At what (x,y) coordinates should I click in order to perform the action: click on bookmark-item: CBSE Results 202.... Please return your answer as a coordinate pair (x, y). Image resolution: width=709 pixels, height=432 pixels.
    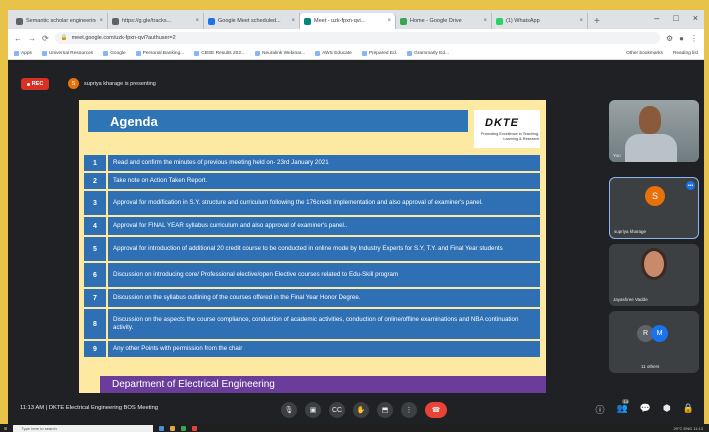
    Looking at the image, I should click on (219, 53).